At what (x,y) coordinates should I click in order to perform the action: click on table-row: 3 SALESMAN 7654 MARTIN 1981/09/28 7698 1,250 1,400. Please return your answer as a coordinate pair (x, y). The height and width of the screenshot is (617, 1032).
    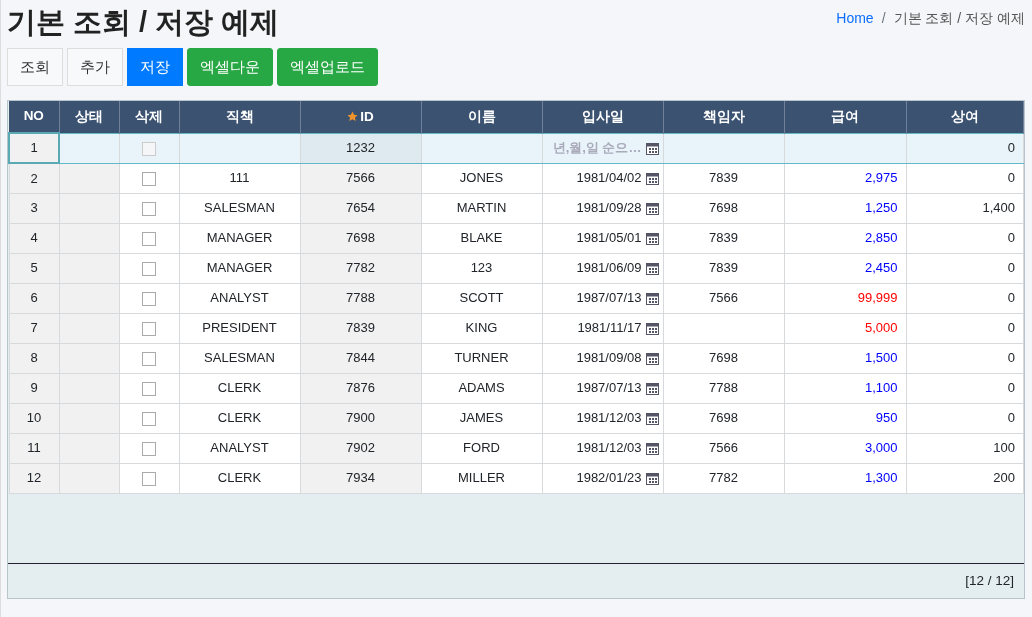
    Looking at the image, I should click on (516, 208).